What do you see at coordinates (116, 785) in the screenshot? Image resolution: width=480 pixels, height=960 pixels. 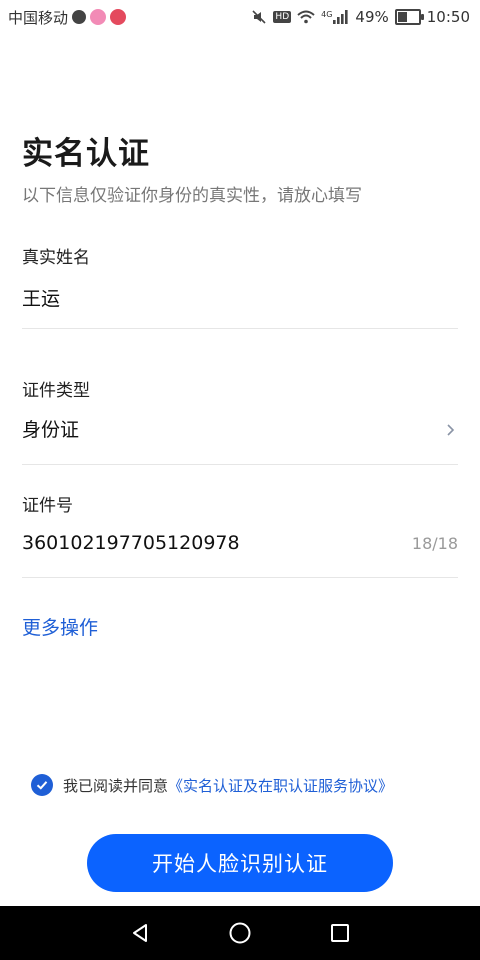 I see `agreement-text: 我已阅读并同意` at bounding box center [116, 785].